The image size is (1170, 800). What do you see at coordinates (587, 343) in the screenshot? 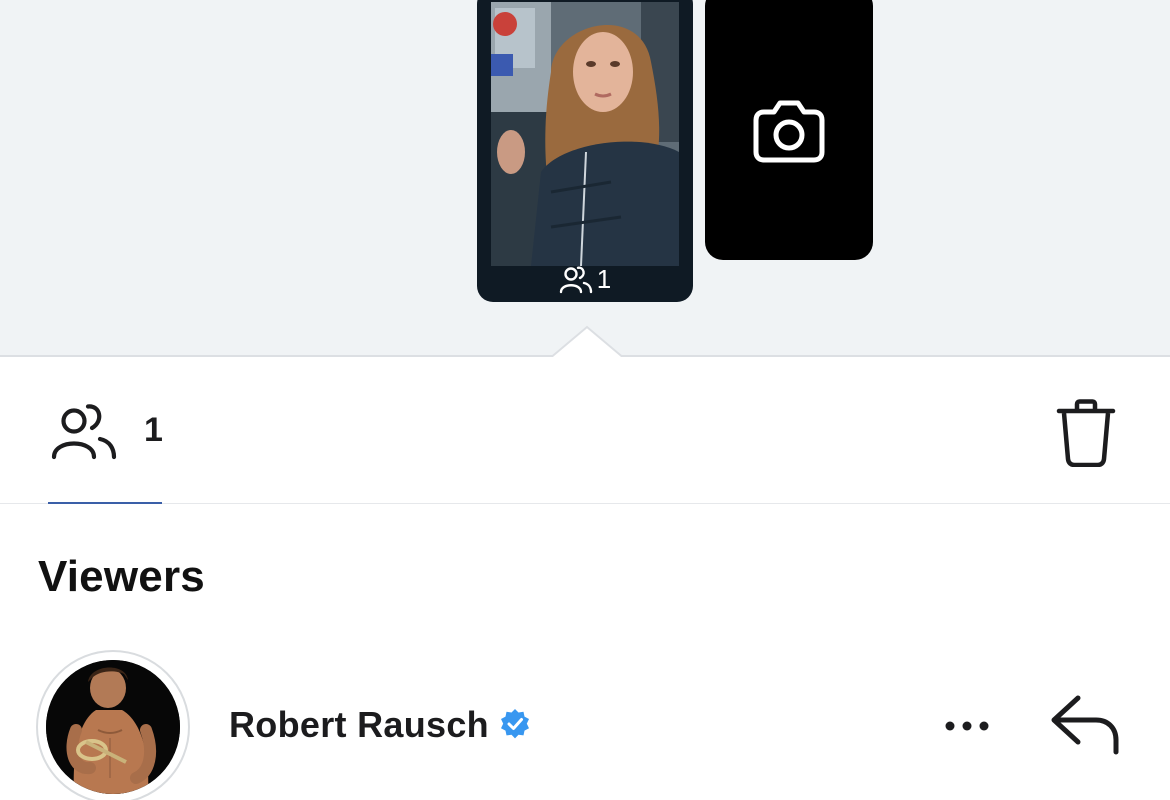
I see `selection-pointer` at bounding box center [587, 343].